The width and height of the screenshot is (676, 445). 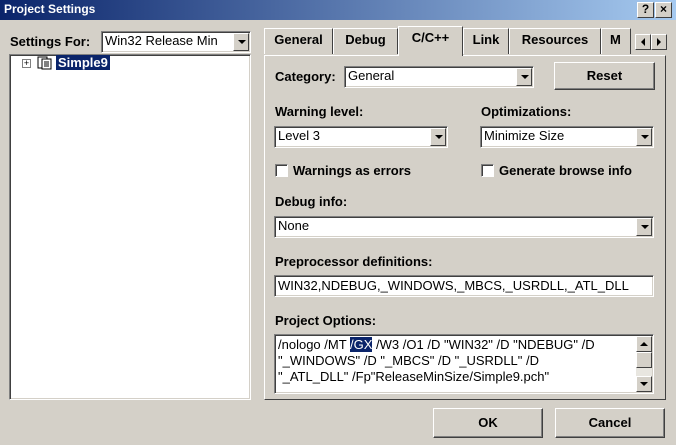 I want to click on tree-item-simple9: Simple9, so click(x=83, y=62).